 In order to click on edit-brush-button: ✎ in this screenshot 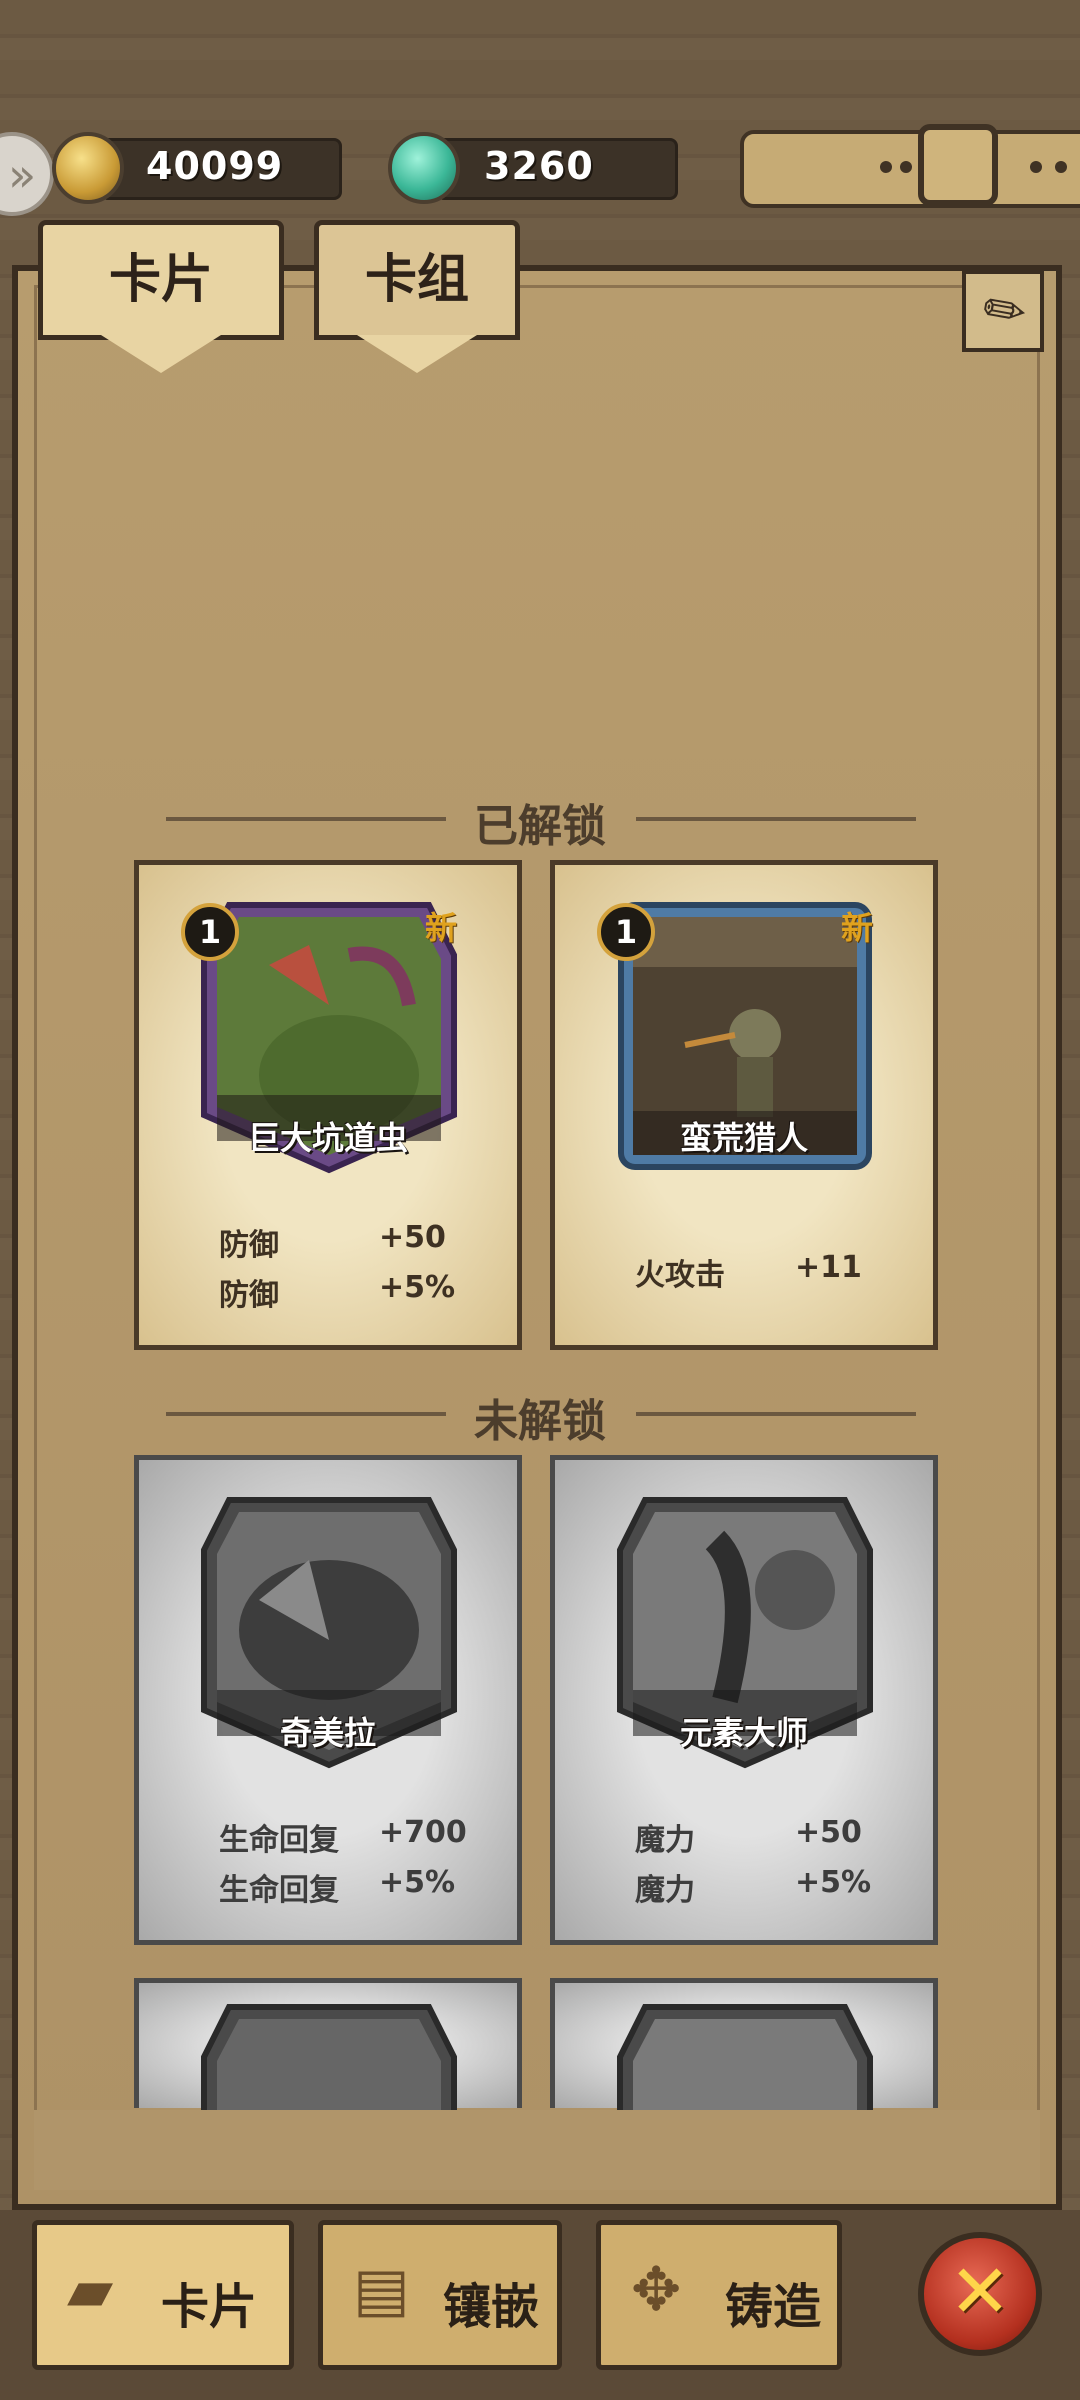, I will do `click(1003, 311)`.